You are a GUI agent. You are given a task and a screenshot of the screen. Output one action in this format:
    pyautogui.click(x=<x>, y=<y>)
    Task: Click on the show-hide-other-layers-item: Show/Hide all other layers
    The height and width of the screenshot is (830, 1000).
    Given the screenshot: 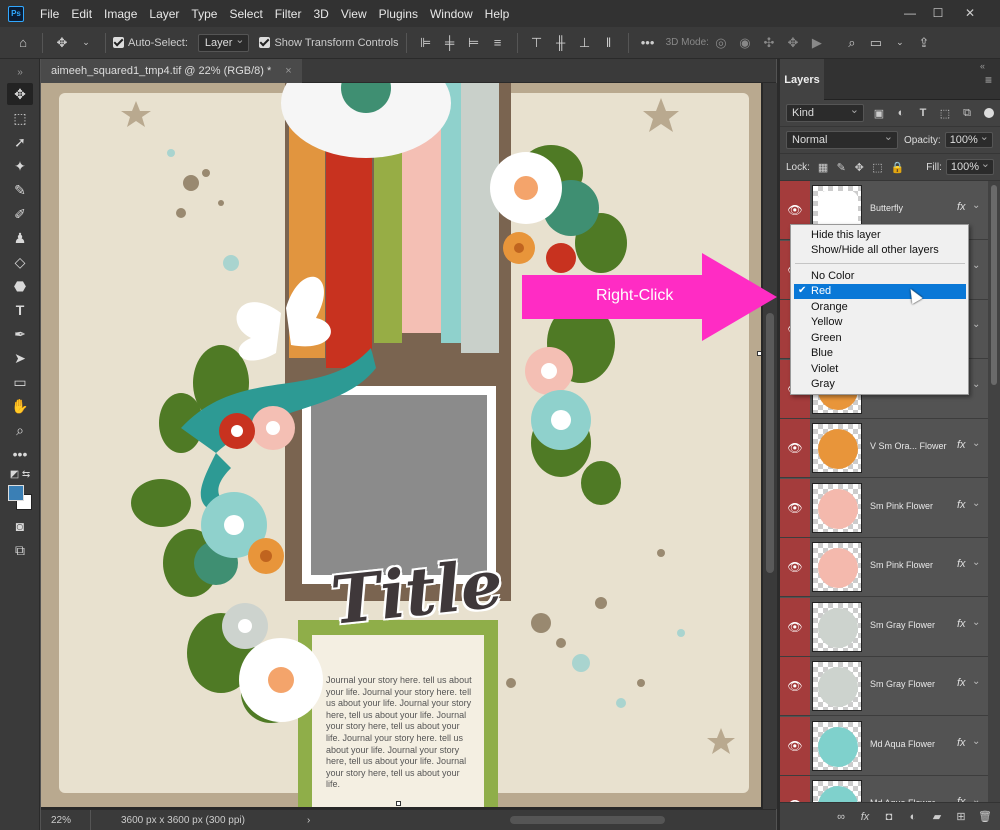 What is the action you would take?
    pyautogui.click(x=880, y=249)
    